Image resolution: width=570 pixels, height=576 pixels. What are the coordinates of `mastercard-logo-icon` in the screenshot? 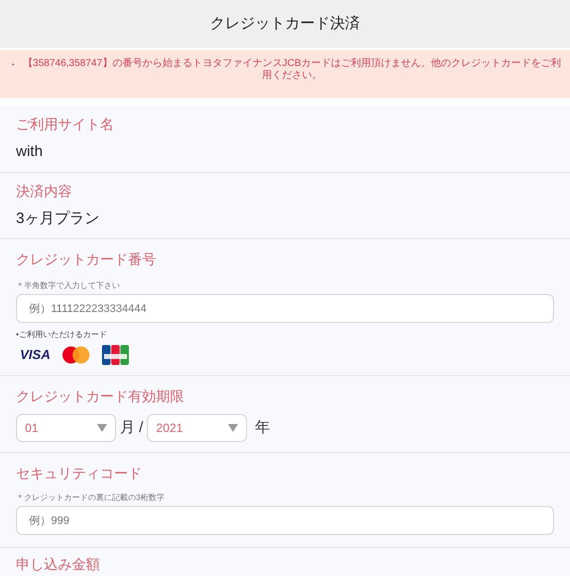 It's located at (76, 355).